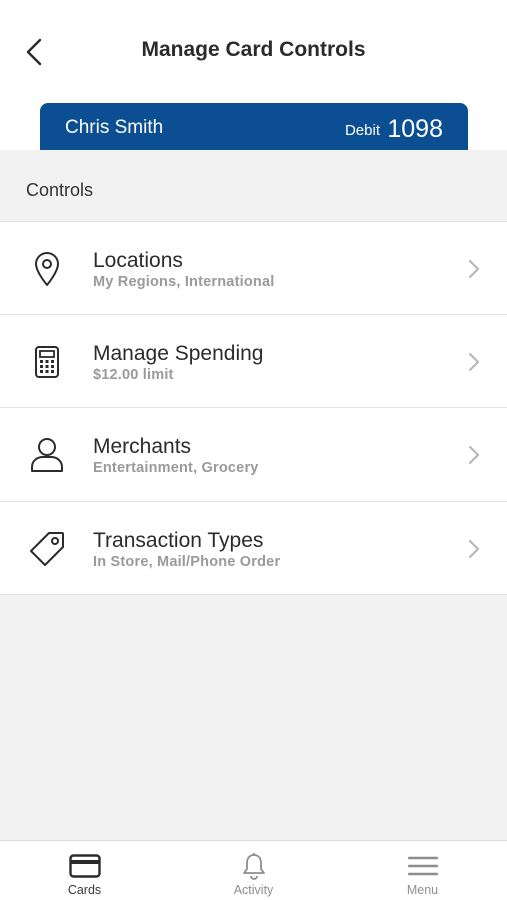 Image resolution: width=507 pixels, height=900 pixels. I want to click on card-last4: 1098, so click(415, 129).